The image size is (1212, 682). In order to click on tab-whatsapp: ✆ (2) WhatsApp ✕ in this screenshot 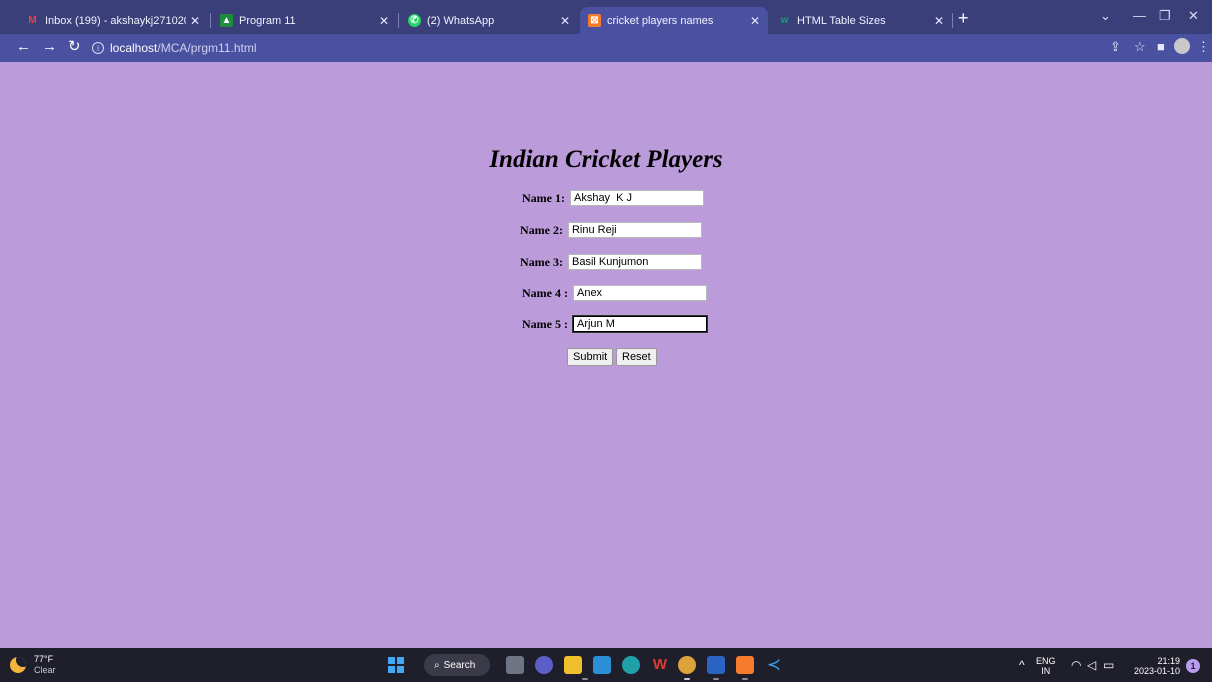, I will do `click(489, 20)`.